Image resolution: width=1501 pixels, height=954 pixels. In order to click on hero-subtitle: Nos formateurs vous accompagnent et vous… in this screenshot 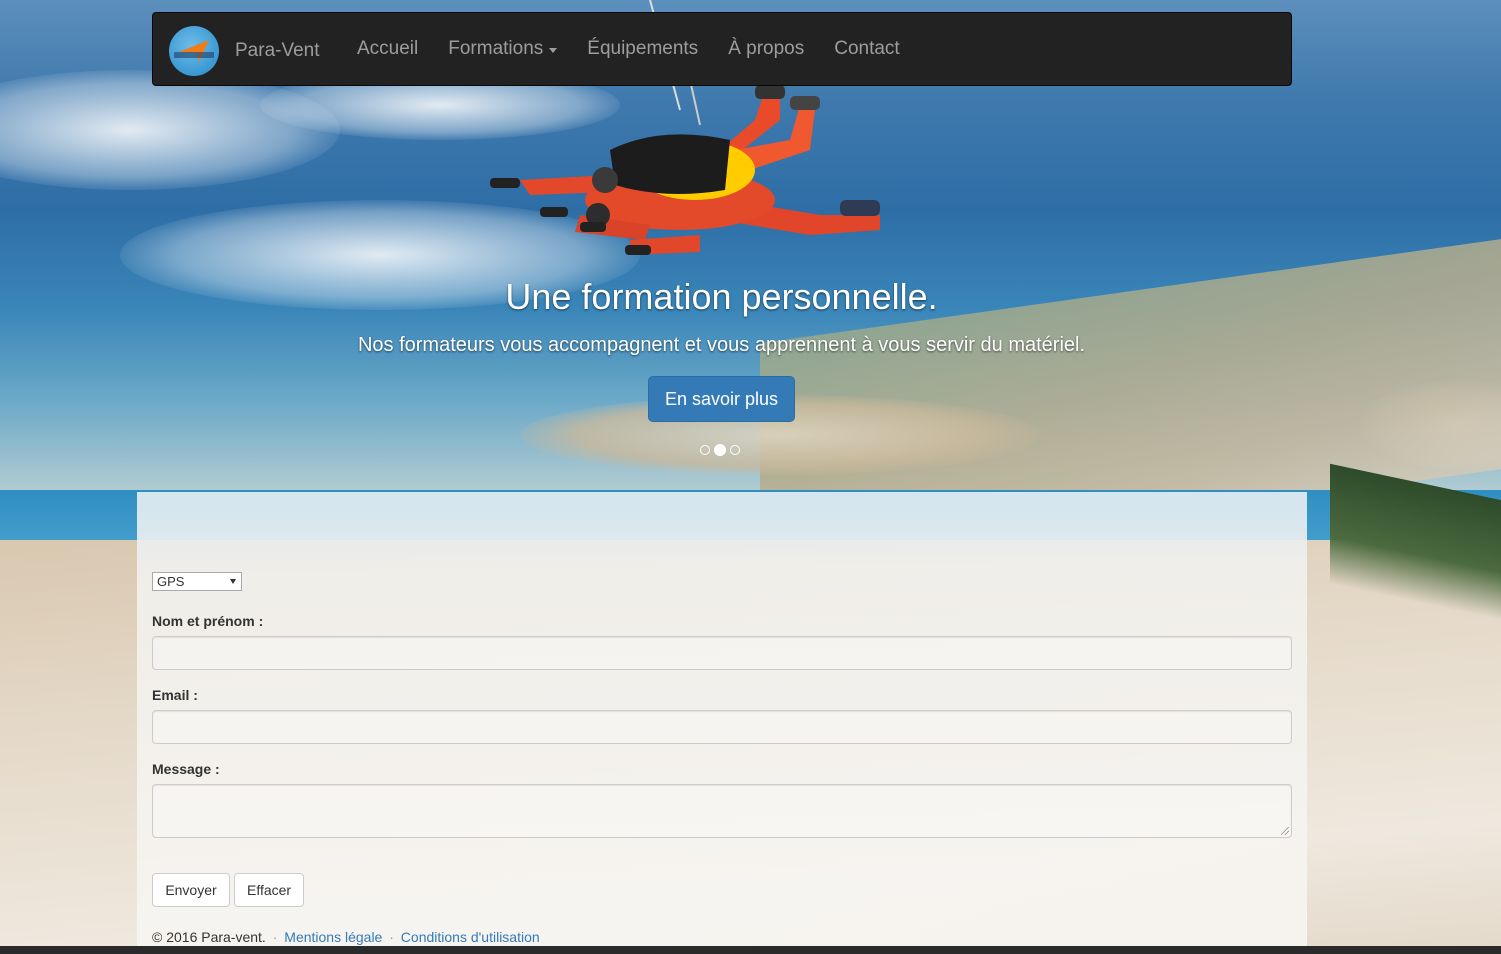, I will do `click(721, 345)`.